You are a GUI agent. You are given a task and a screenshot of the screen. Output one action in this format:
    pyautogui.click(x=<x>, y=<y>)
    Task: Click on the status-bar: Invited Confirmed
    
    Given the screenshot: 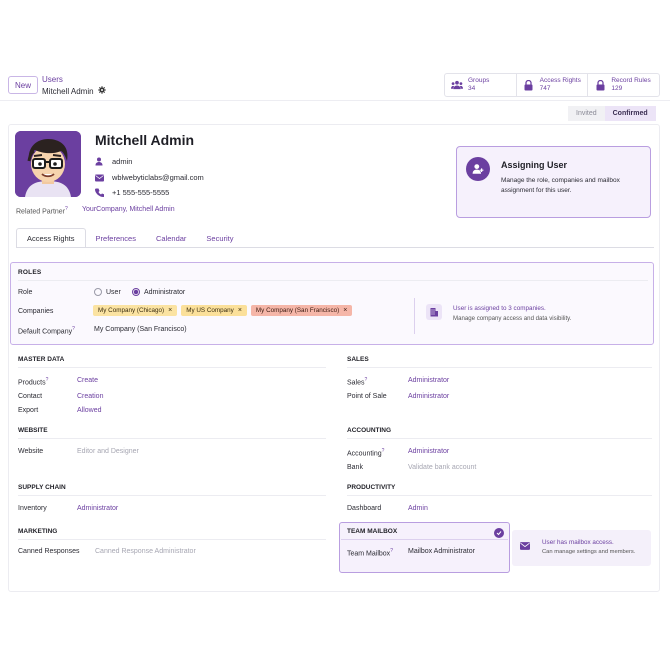 What is the action you would take?
    pyautogui.click(x=612, y=113)
    